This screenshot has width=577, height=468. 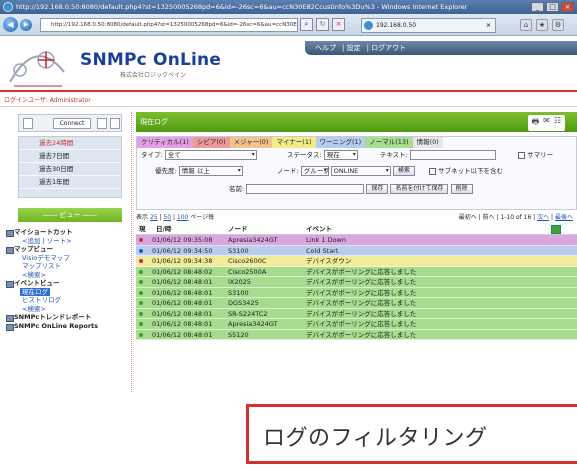 What do you see at coordinates (433, 171) in the screenshot?
I see `subnet-checkbox` at bounding box center [433, 171].